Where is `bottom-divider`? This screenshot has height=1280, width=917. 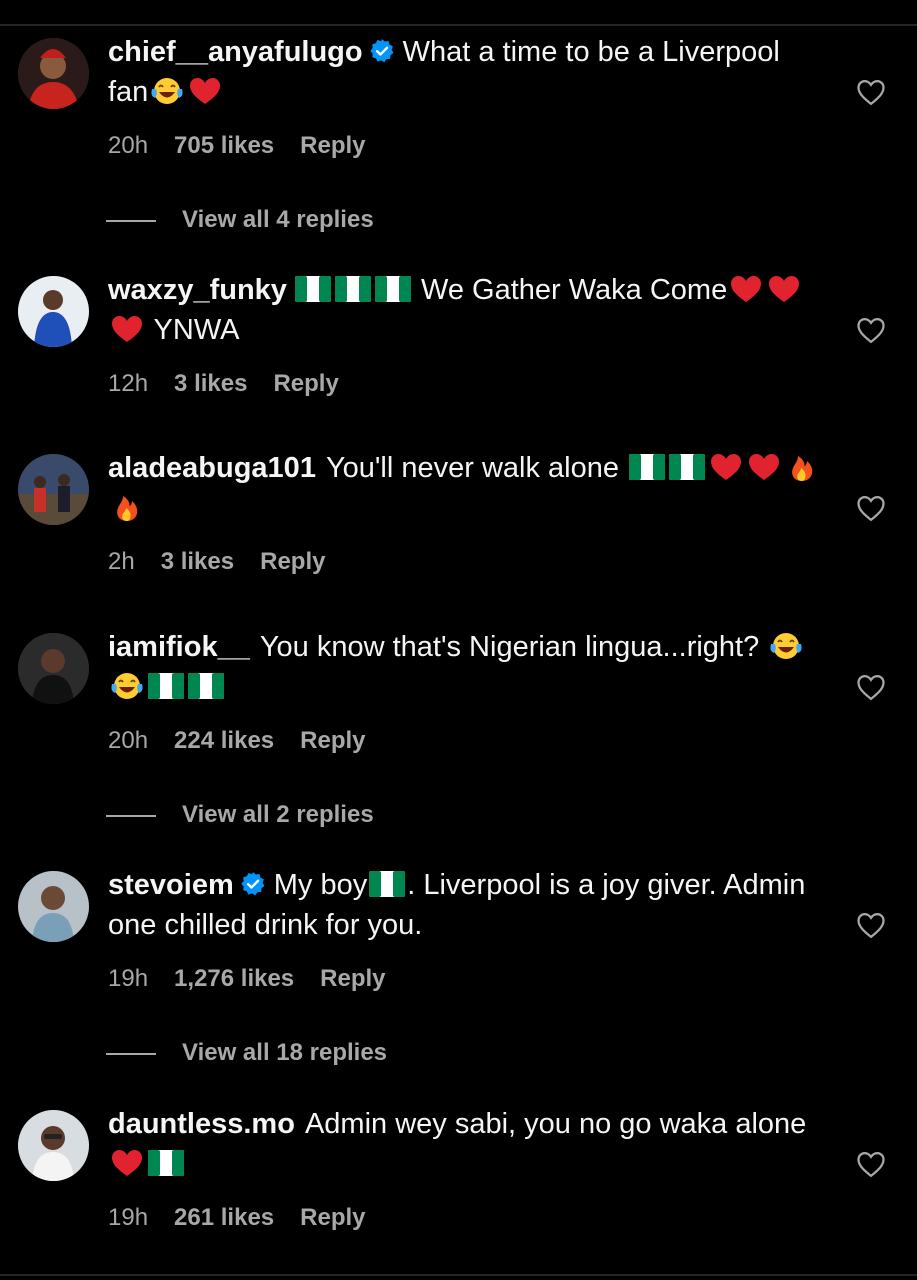 bottom-divider is located at coordinates (458, 1275).